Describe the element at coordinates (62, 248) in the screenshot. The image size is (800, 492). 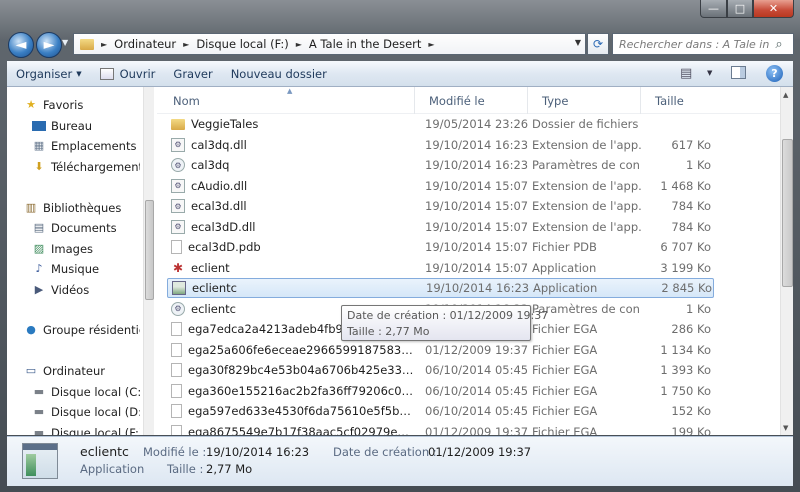
I see `nav-images: ▨ Images` at that location.